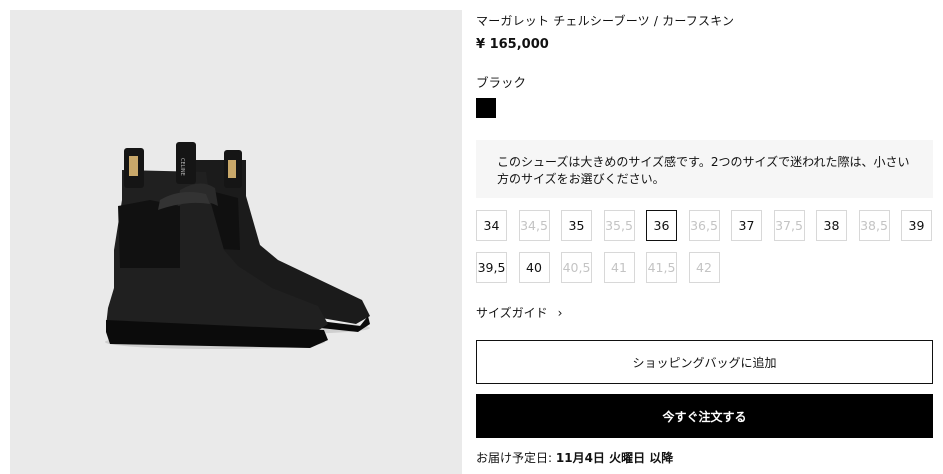 The width and height of the screenshot is (943, 474). I want to click on size-option: 38, so click(831, 225).